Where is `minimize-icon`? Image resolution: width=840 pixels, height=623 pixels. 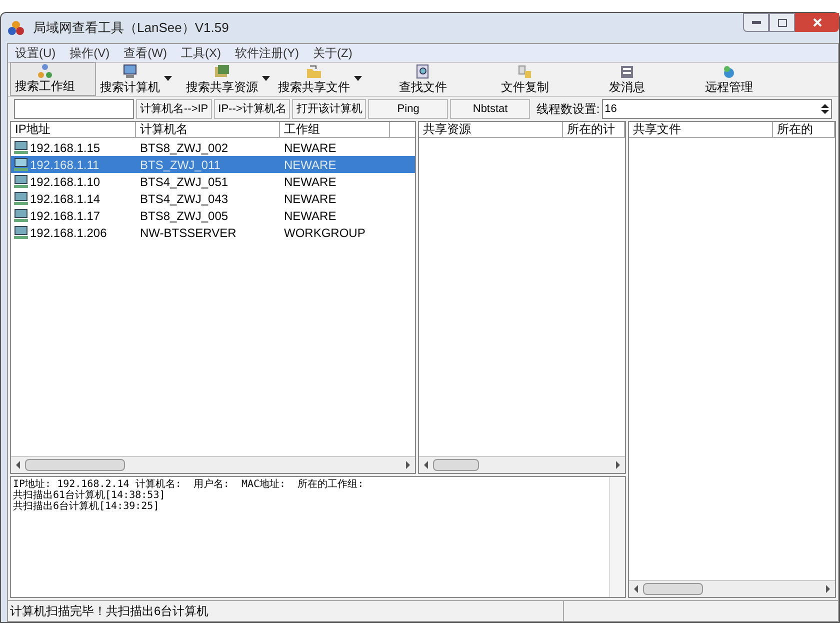 minimize-icon is located at coordinates (756, 22).